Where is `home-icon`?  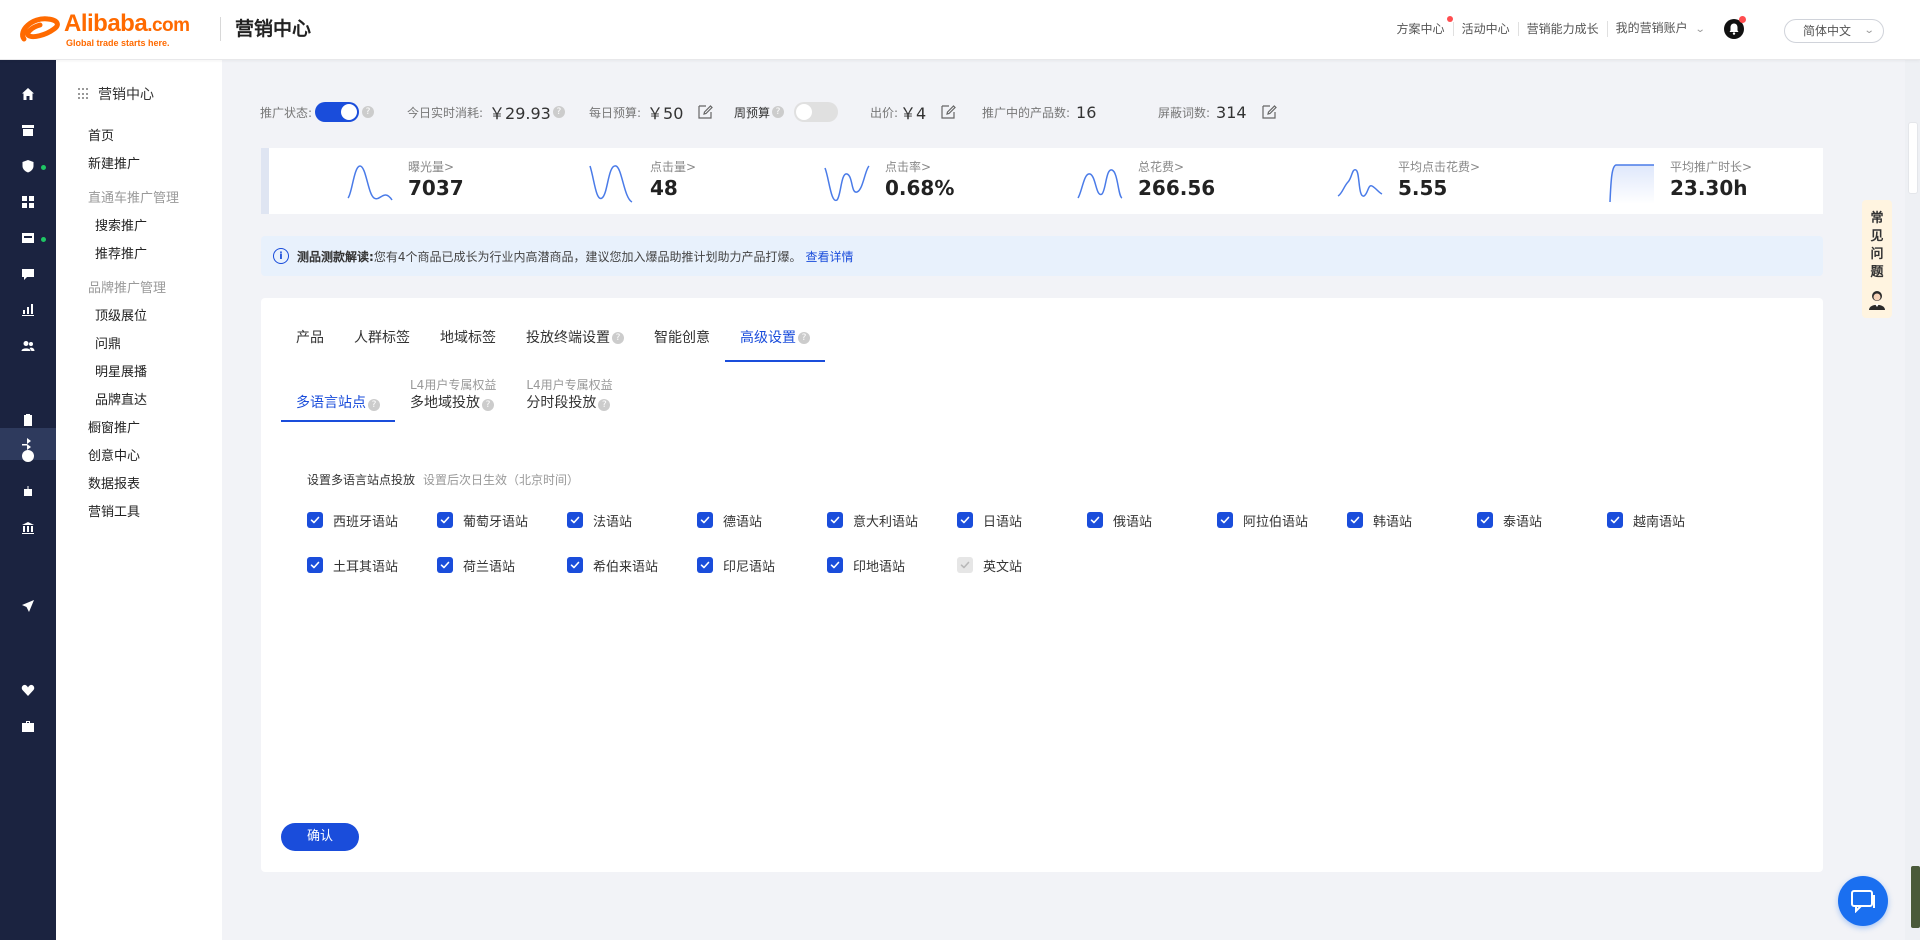 home-icon is located at coordinates (28, 94).